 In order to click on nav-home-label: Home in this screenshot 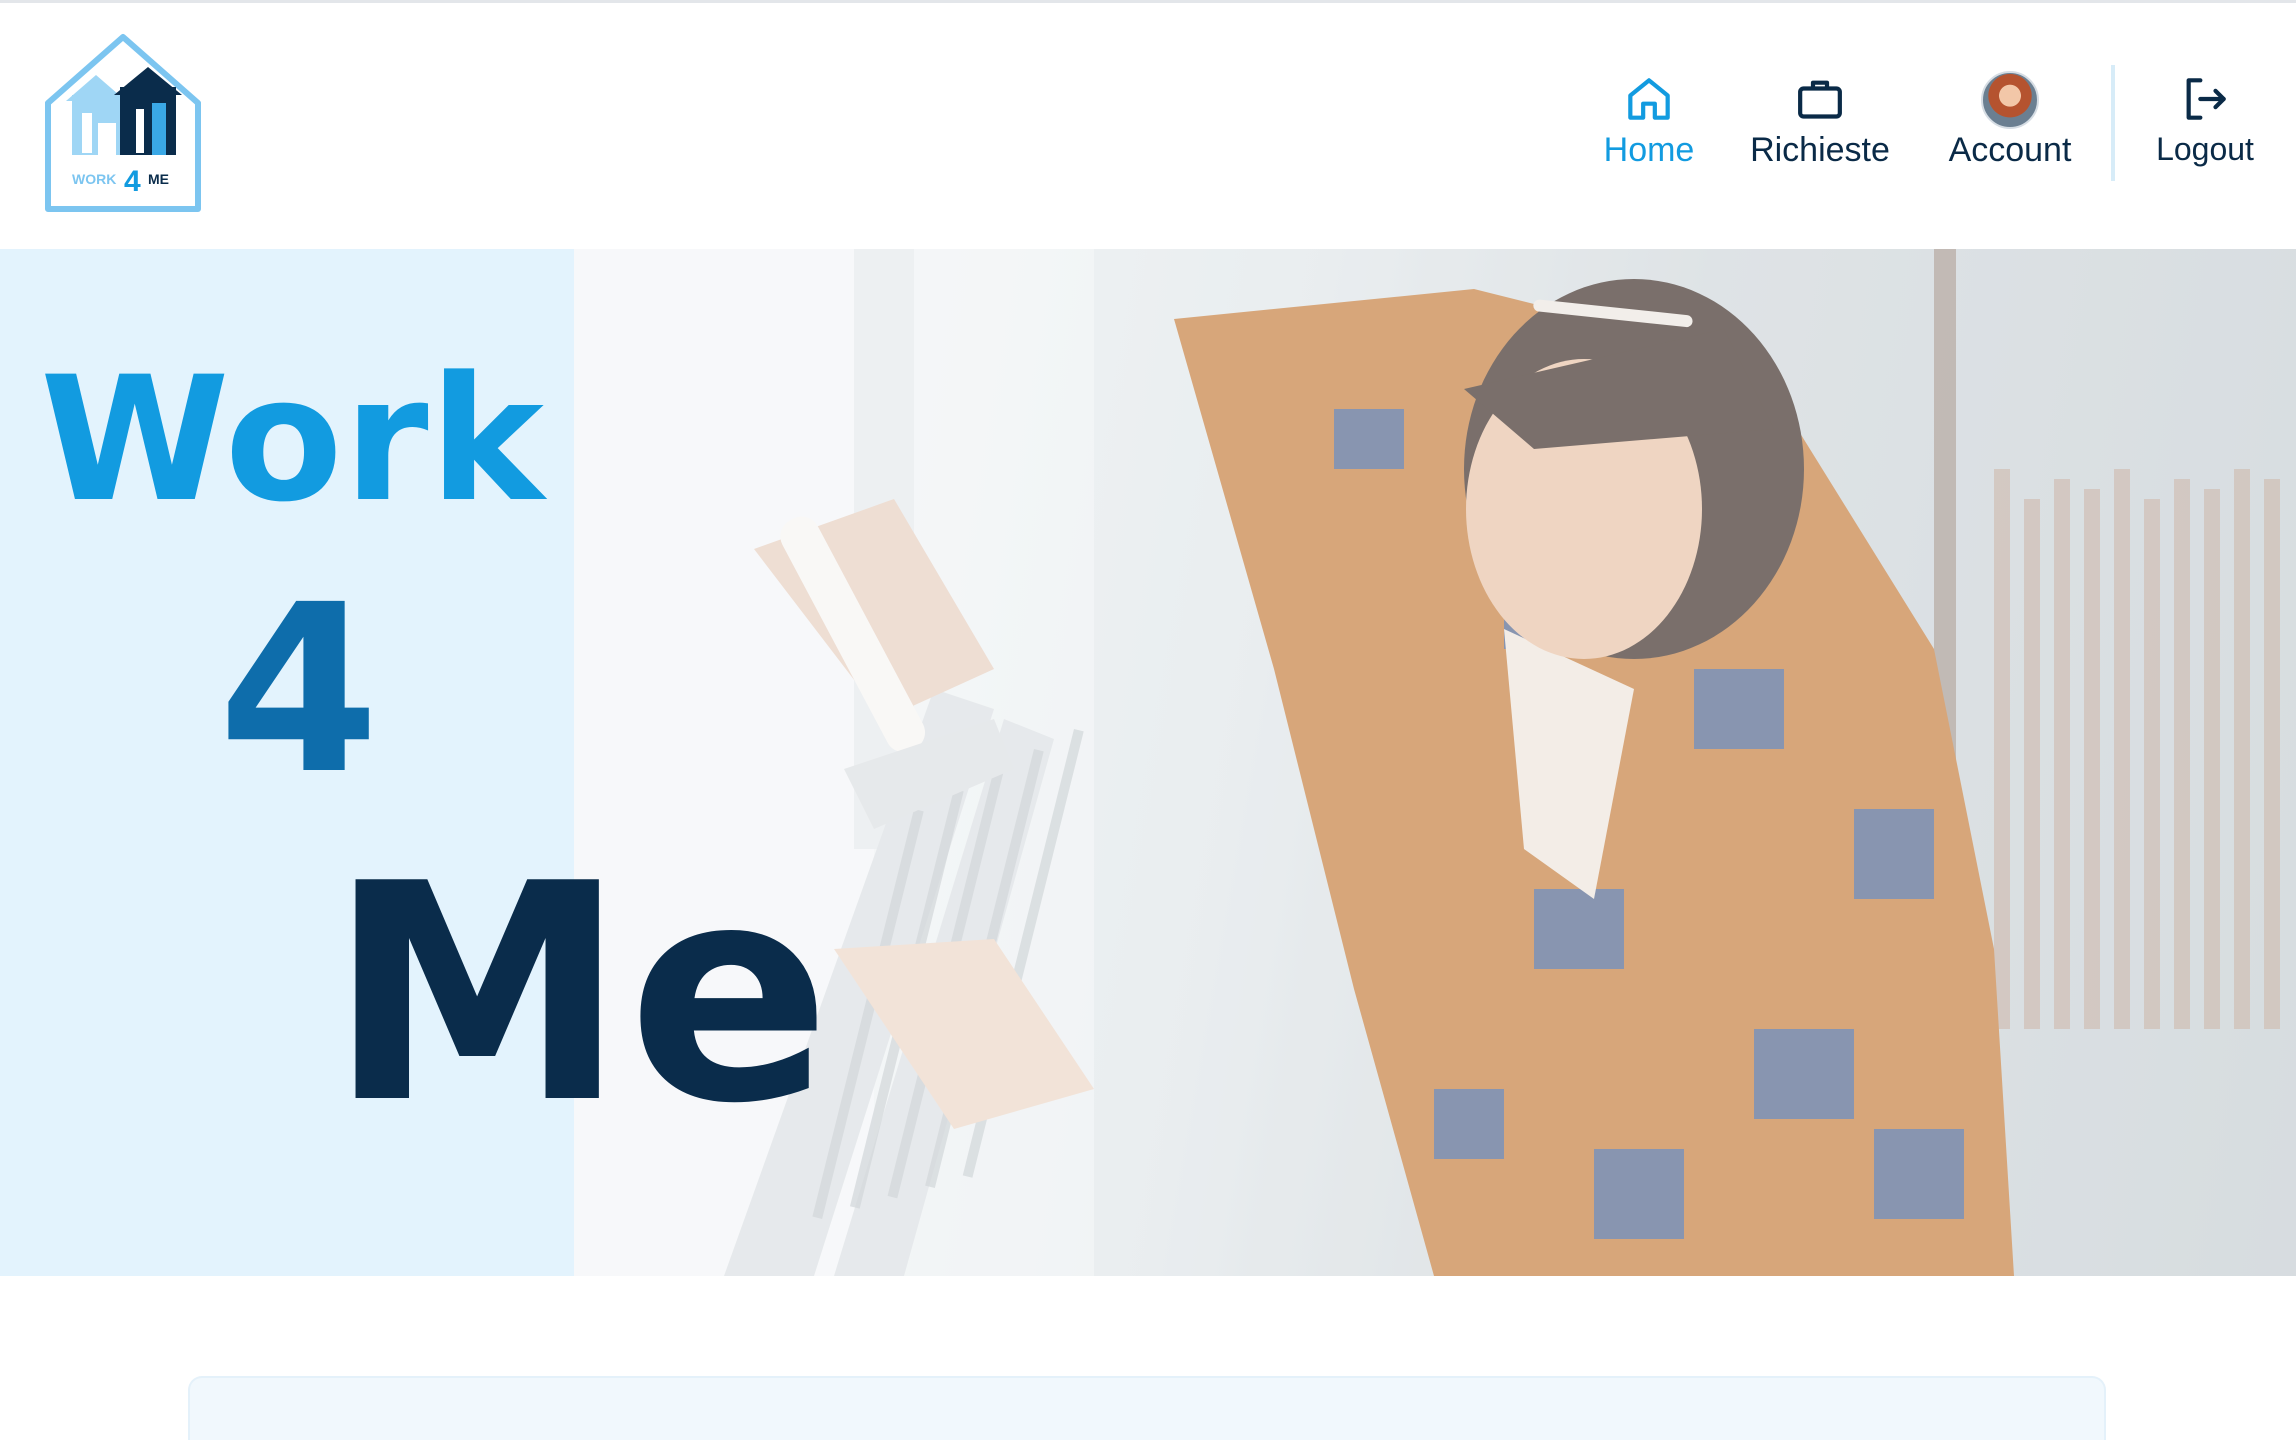, I will do `click(1649, 150)`.